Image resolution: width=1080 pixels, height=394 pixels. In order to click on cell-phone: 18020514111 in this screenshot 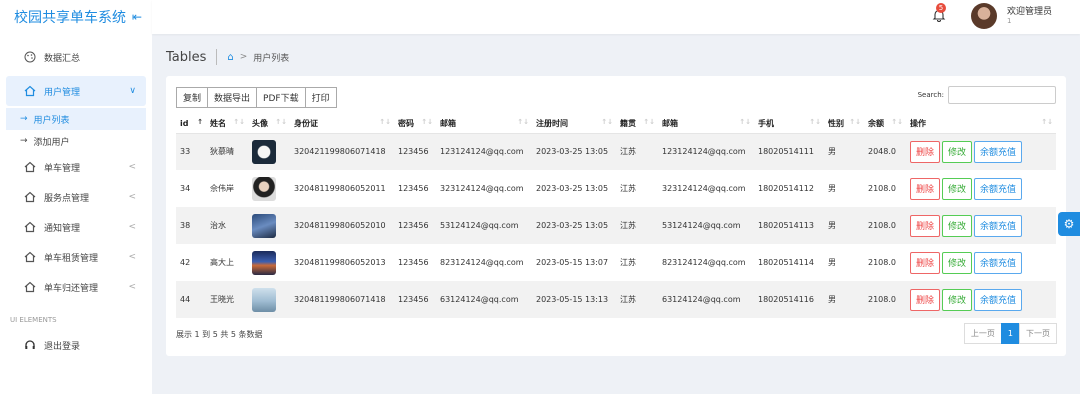, I will do `click(789, 151)`.